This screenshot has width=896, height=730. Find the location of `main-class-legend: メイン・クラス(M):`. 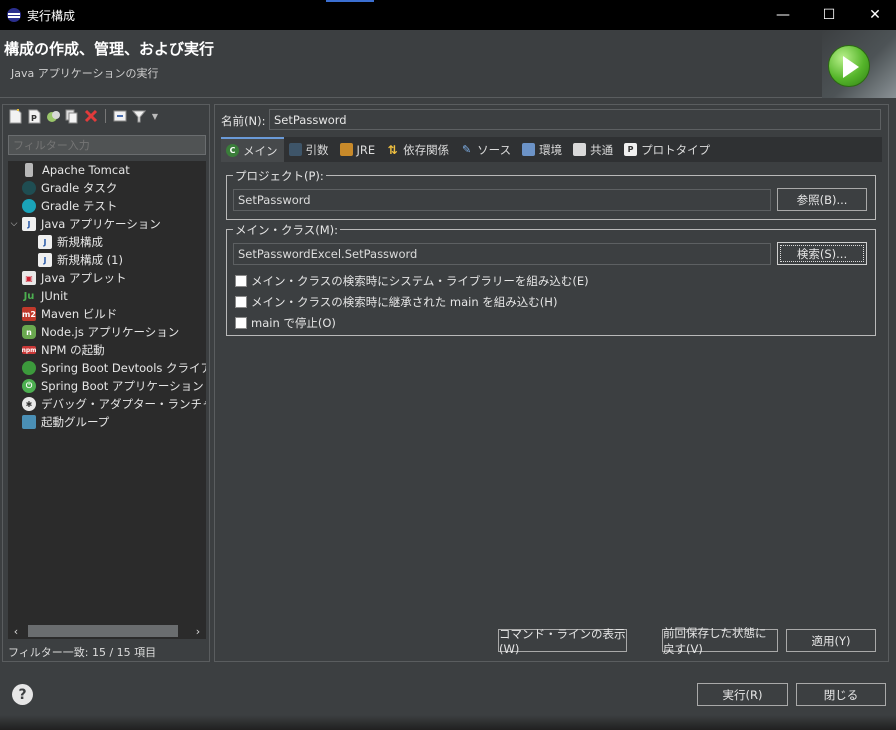

main-class-legend: メイン・クラス(M): is located at coordinates (287, 230).